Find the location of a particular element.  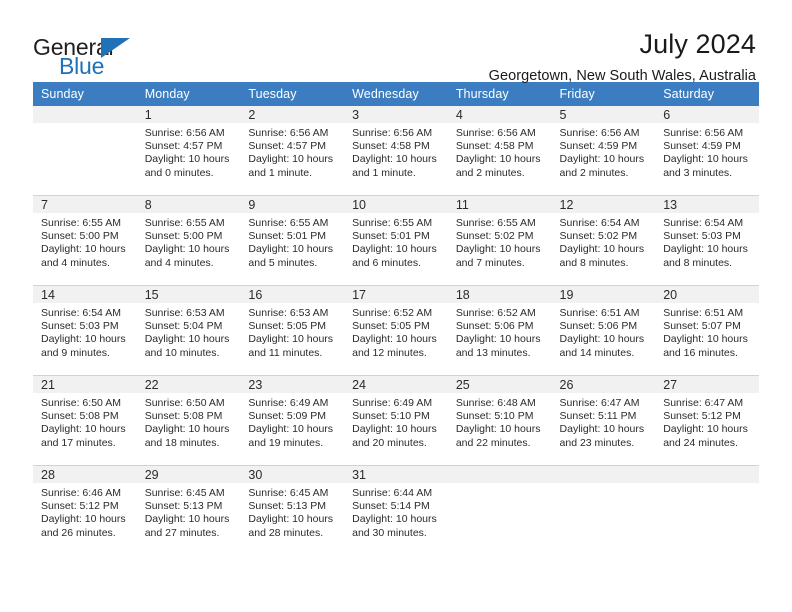

calendar-day-cell is located at coordinates (707, 510).